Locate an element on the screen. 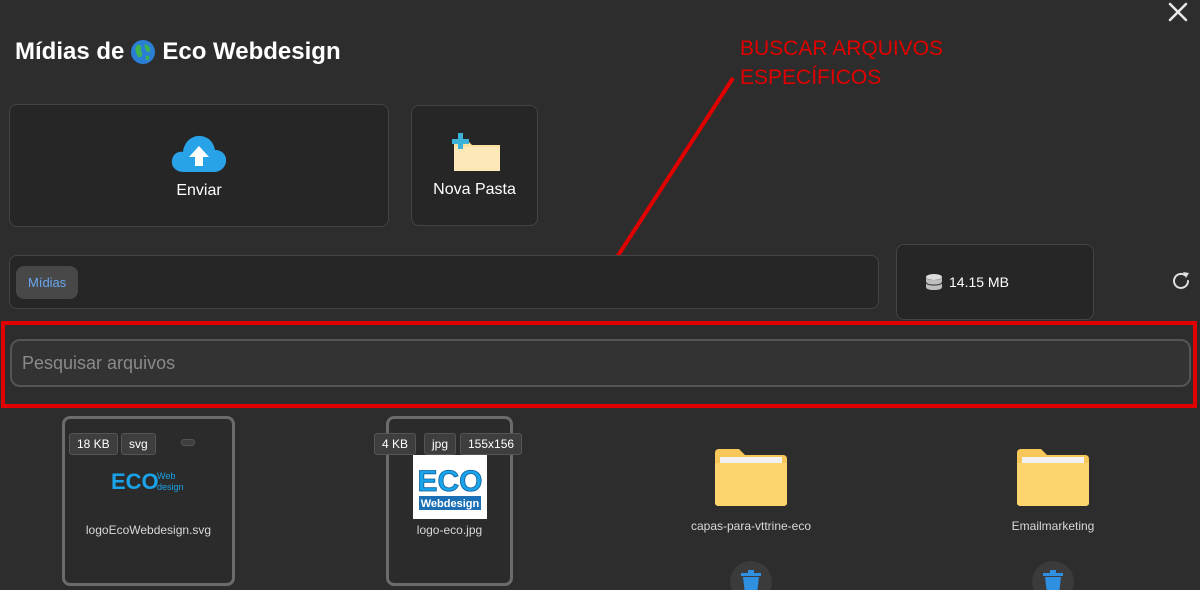  new-folder-button: Nova Pasta is located at coordinates (474, 165).